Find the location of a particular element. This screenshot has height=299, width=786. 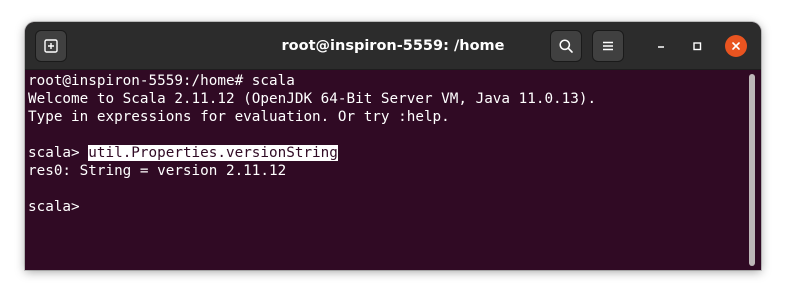

hamburger-menu-icon is located at coordinates (608, 46).